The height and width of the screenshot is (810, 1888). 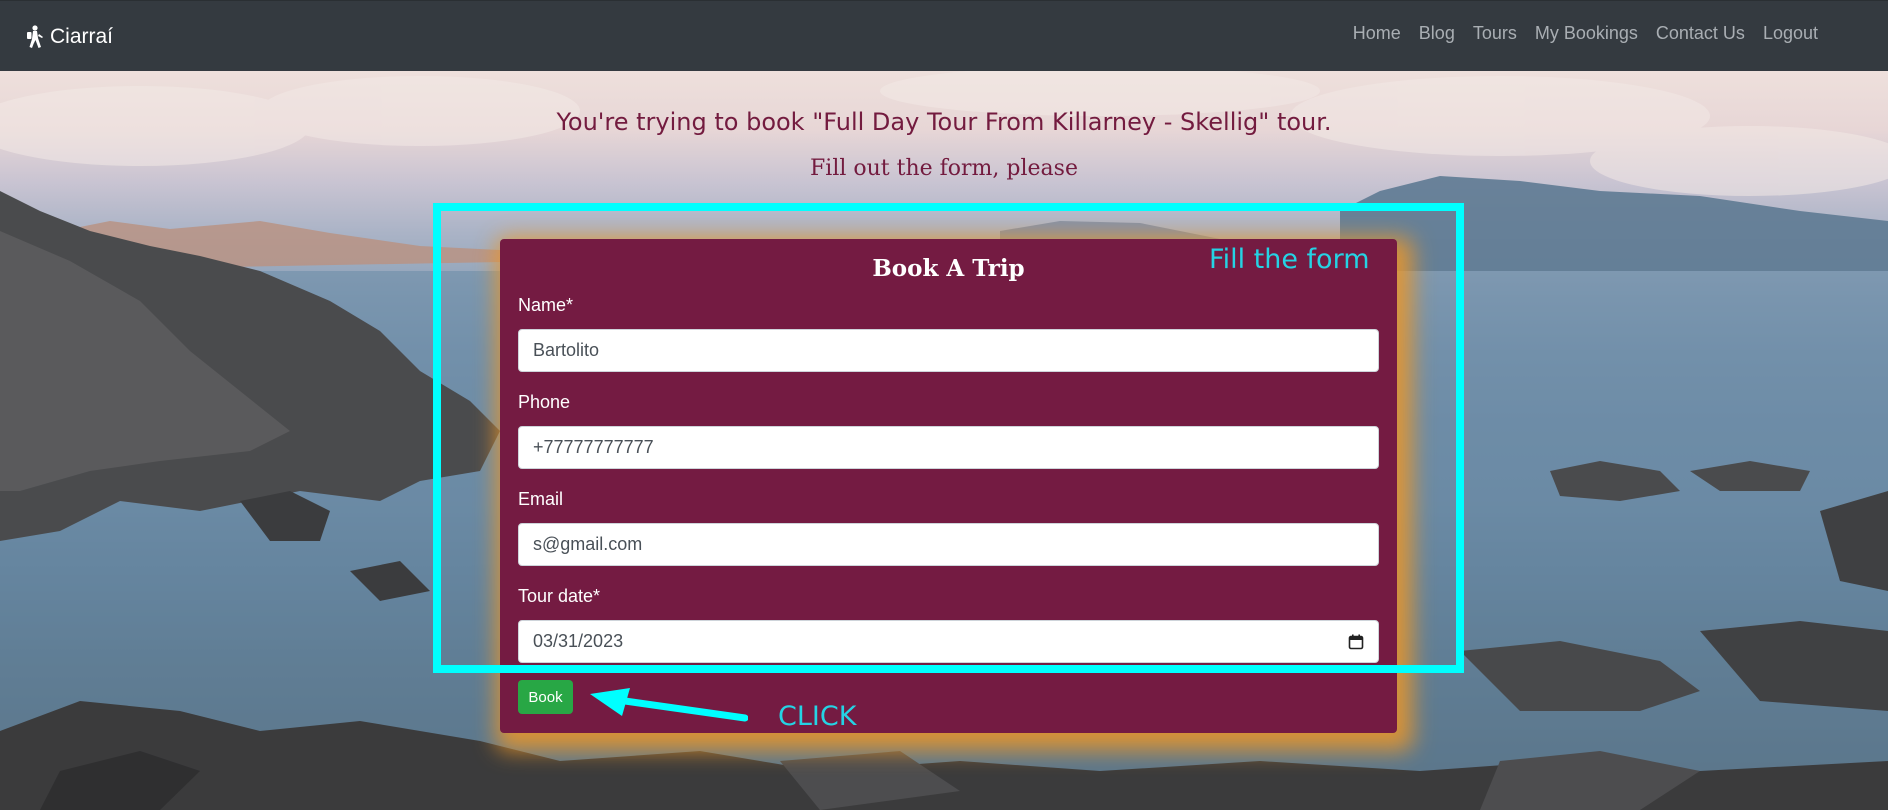 What do you see at coordinates (1377, 33) in the screenshot?
I see `nav-home: Home` at bounding box center [1377, 33].